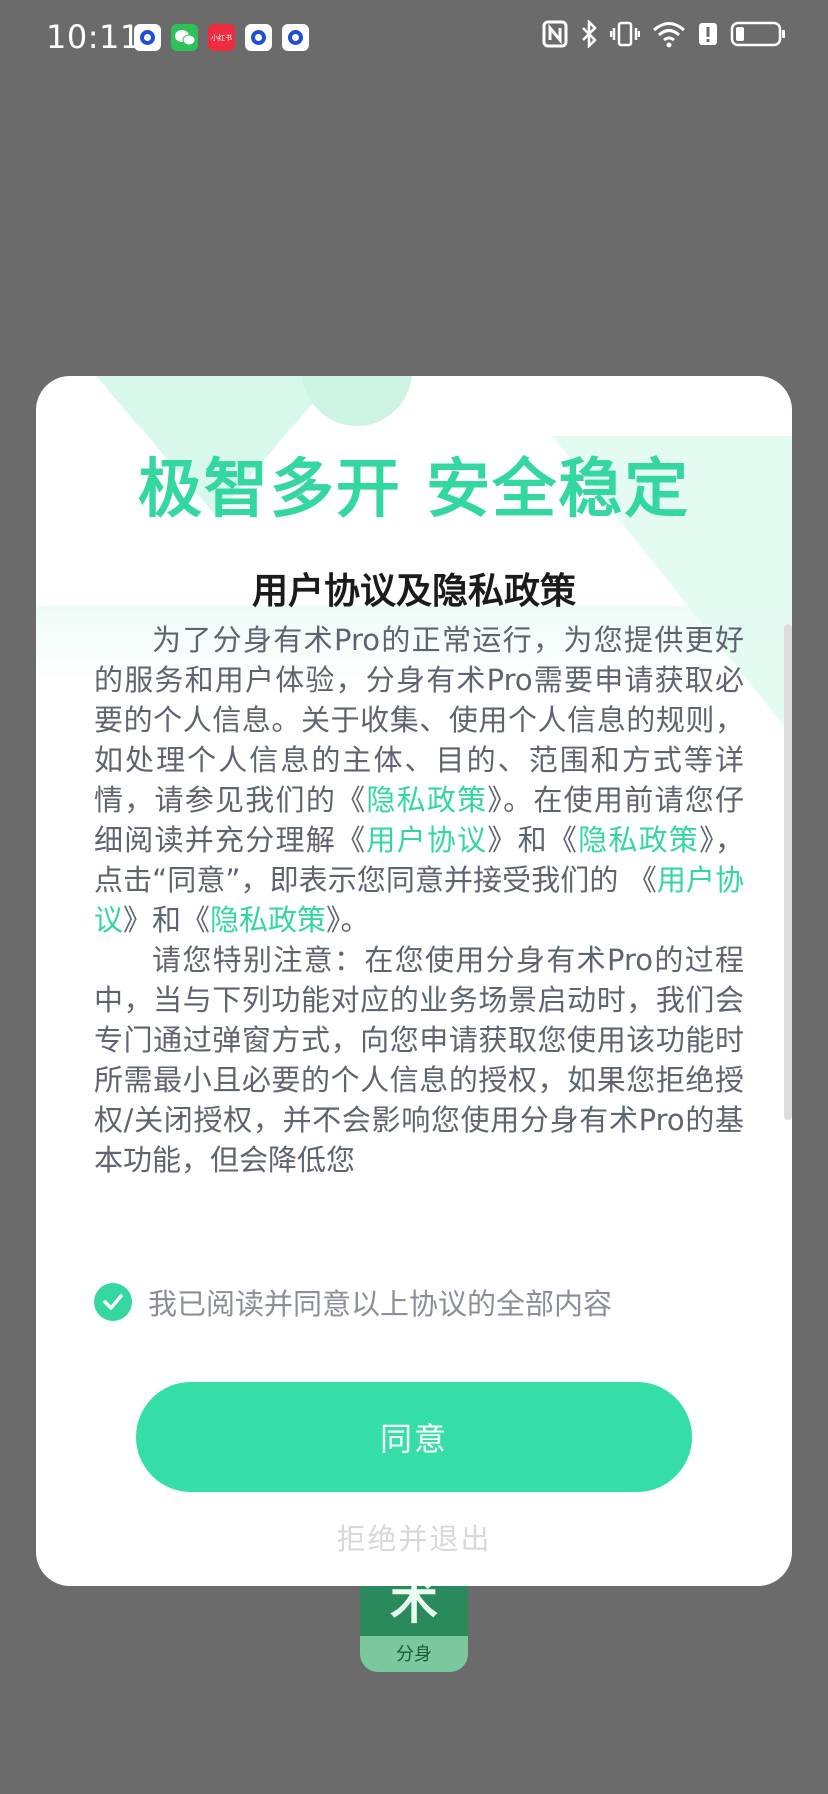  What do you see at coordinates (414, 1654) in the screenshot?
I see `app-icon-label: 分身` at bounding box center [414, 1654].